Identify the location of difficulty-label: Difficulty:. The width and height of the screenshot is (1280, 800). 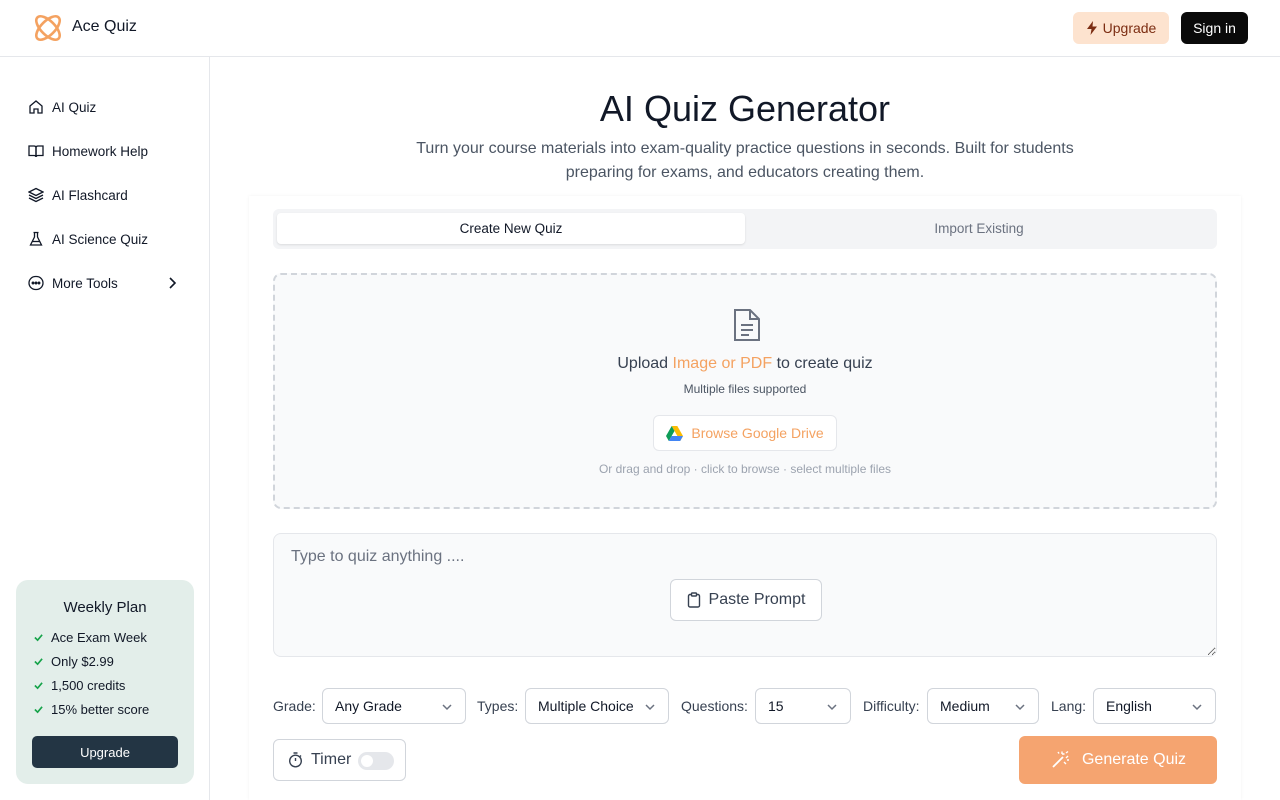
(891, 706).